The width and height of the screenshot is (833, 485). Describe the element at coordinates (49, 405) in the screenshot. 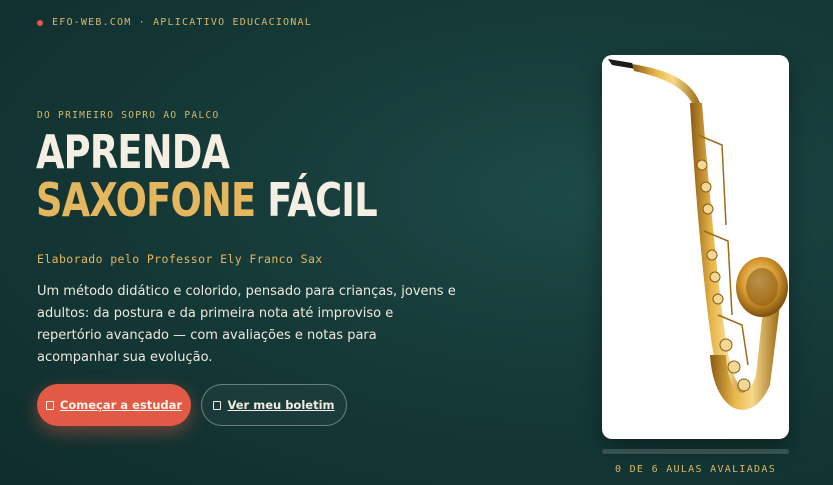

I see `book-icon` at that location.